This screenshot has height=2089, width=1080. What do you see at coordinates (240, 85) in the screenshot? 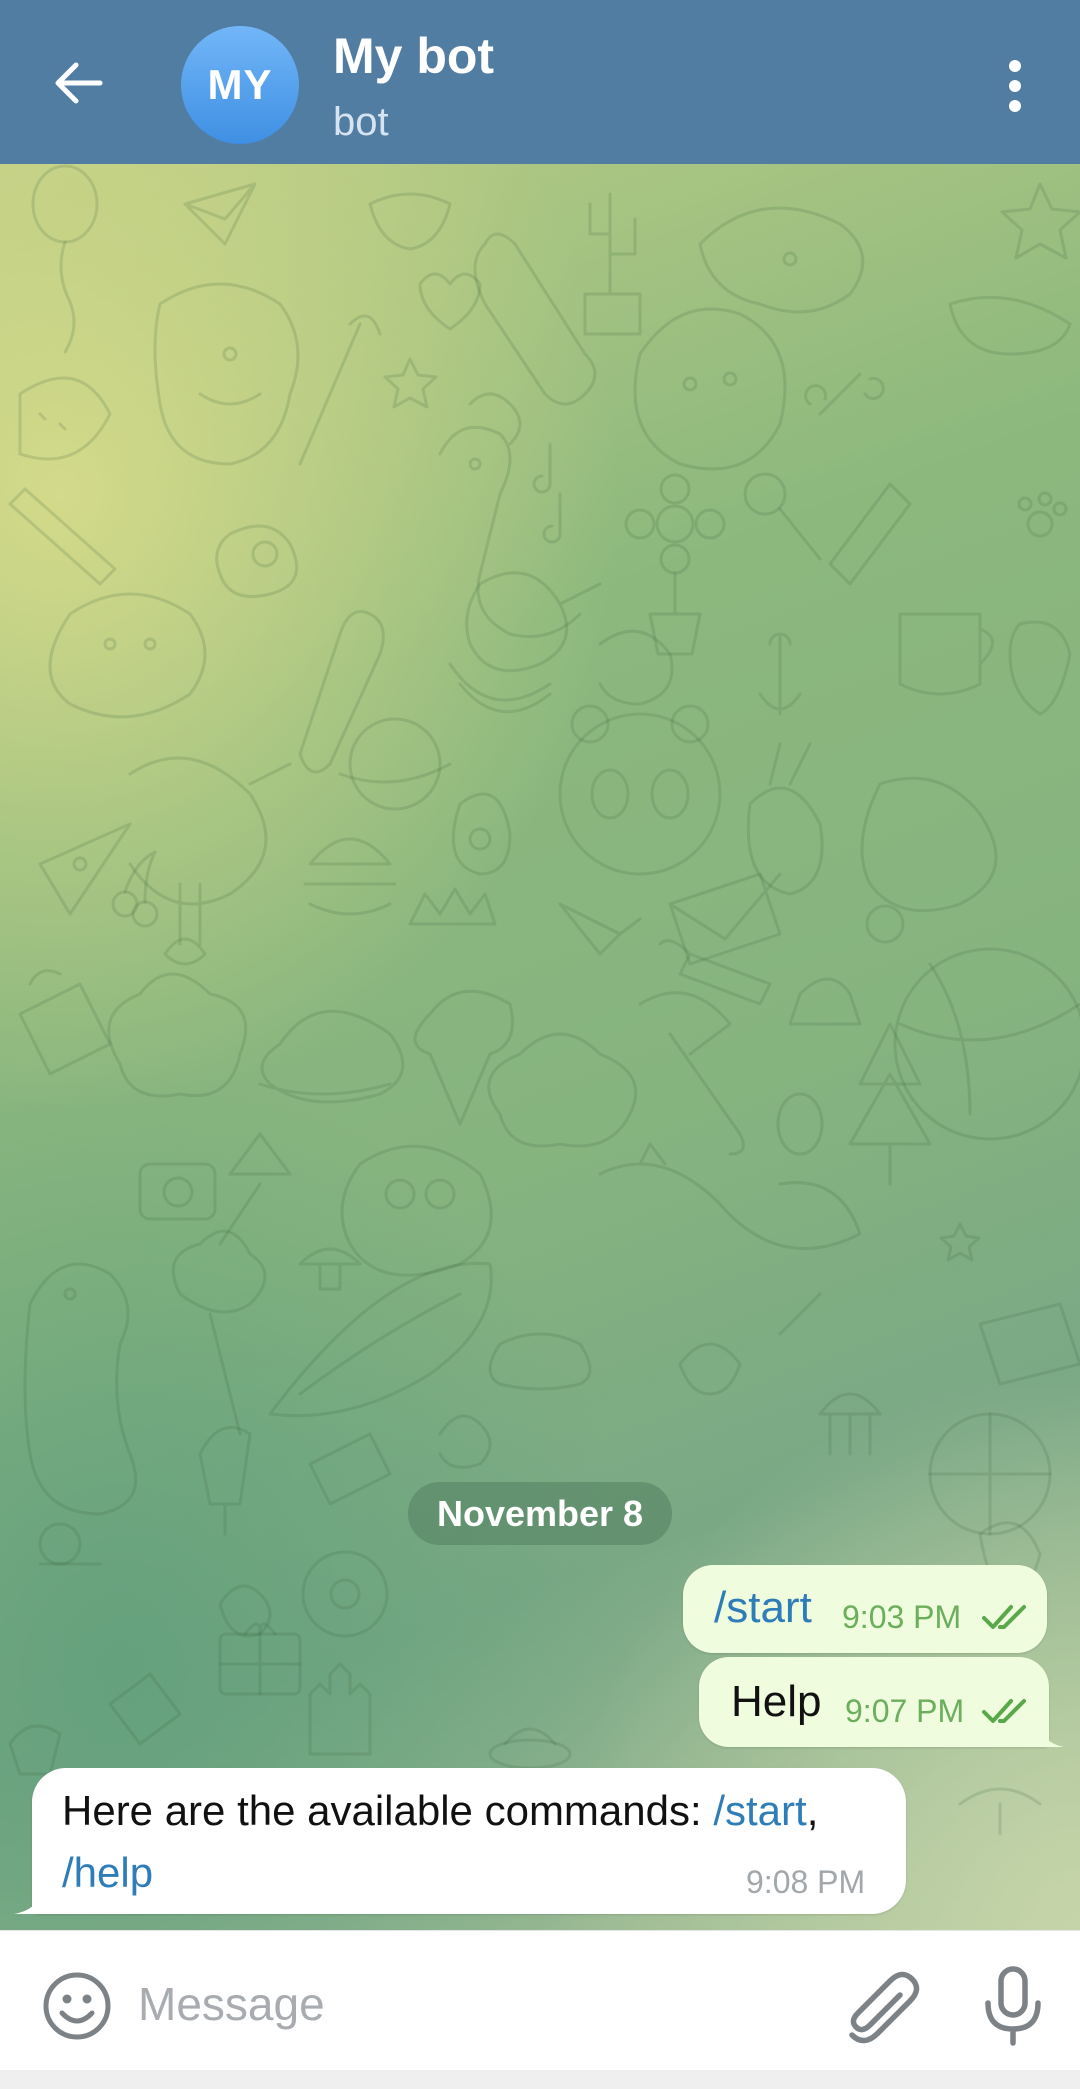
I see `avatar: MY` at bounding box center [240, 85].